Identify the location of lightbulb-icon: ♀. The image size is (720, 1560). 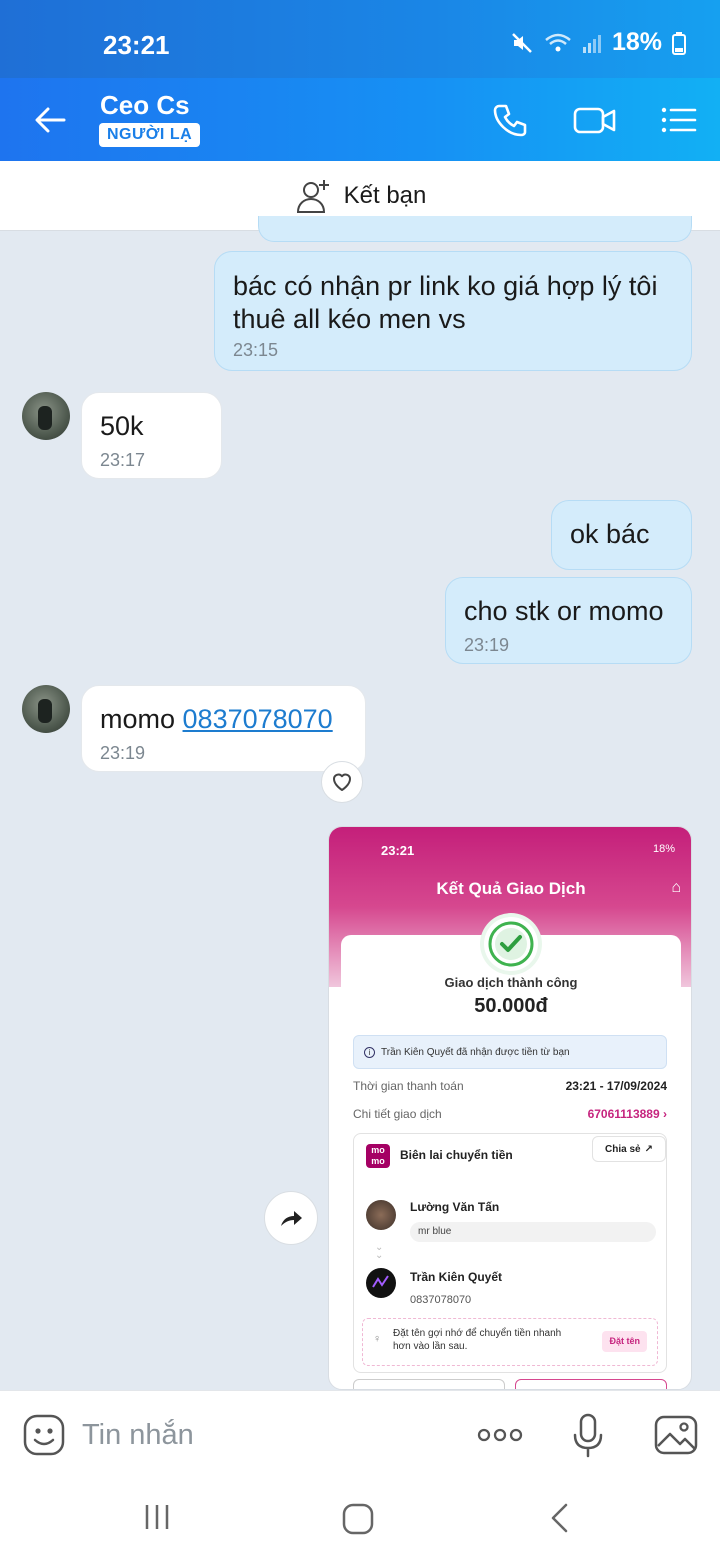
(377, 1339).